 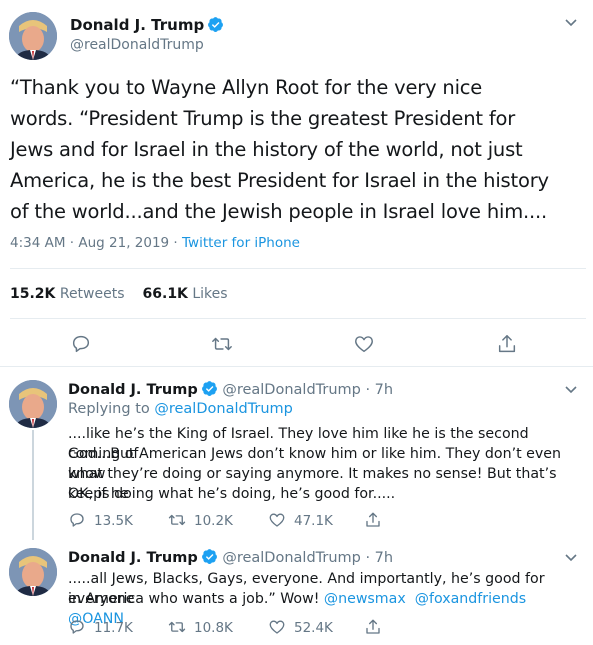 What do you see at coordinates (470, 599) in the screenshot?
I see `mention-link: @foxandfriends` at bounding box center [470, 599].